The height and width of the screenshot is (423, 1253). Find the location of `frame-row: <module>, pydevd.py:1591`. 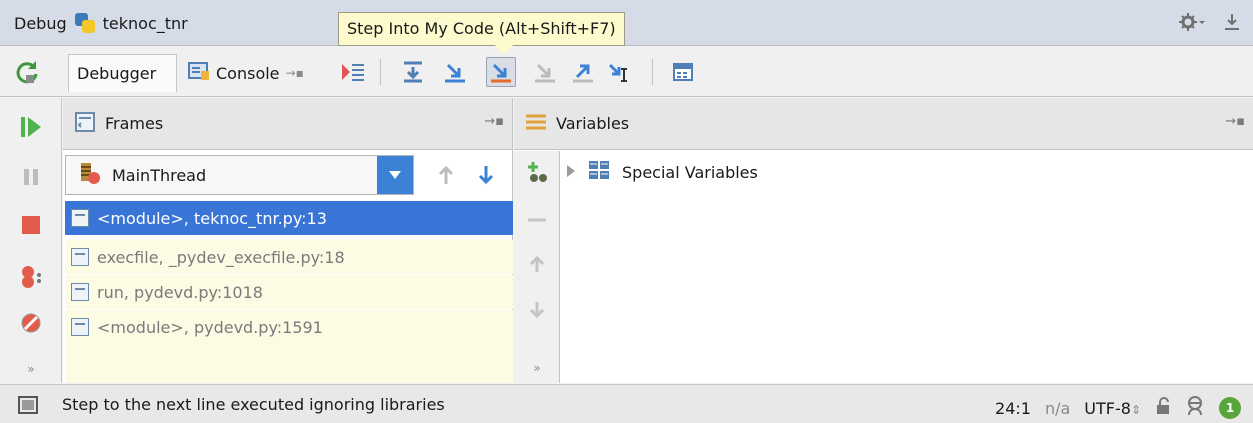

frame-row: <module>, pydevd.py:1591 is located at coordinates (289, 327).